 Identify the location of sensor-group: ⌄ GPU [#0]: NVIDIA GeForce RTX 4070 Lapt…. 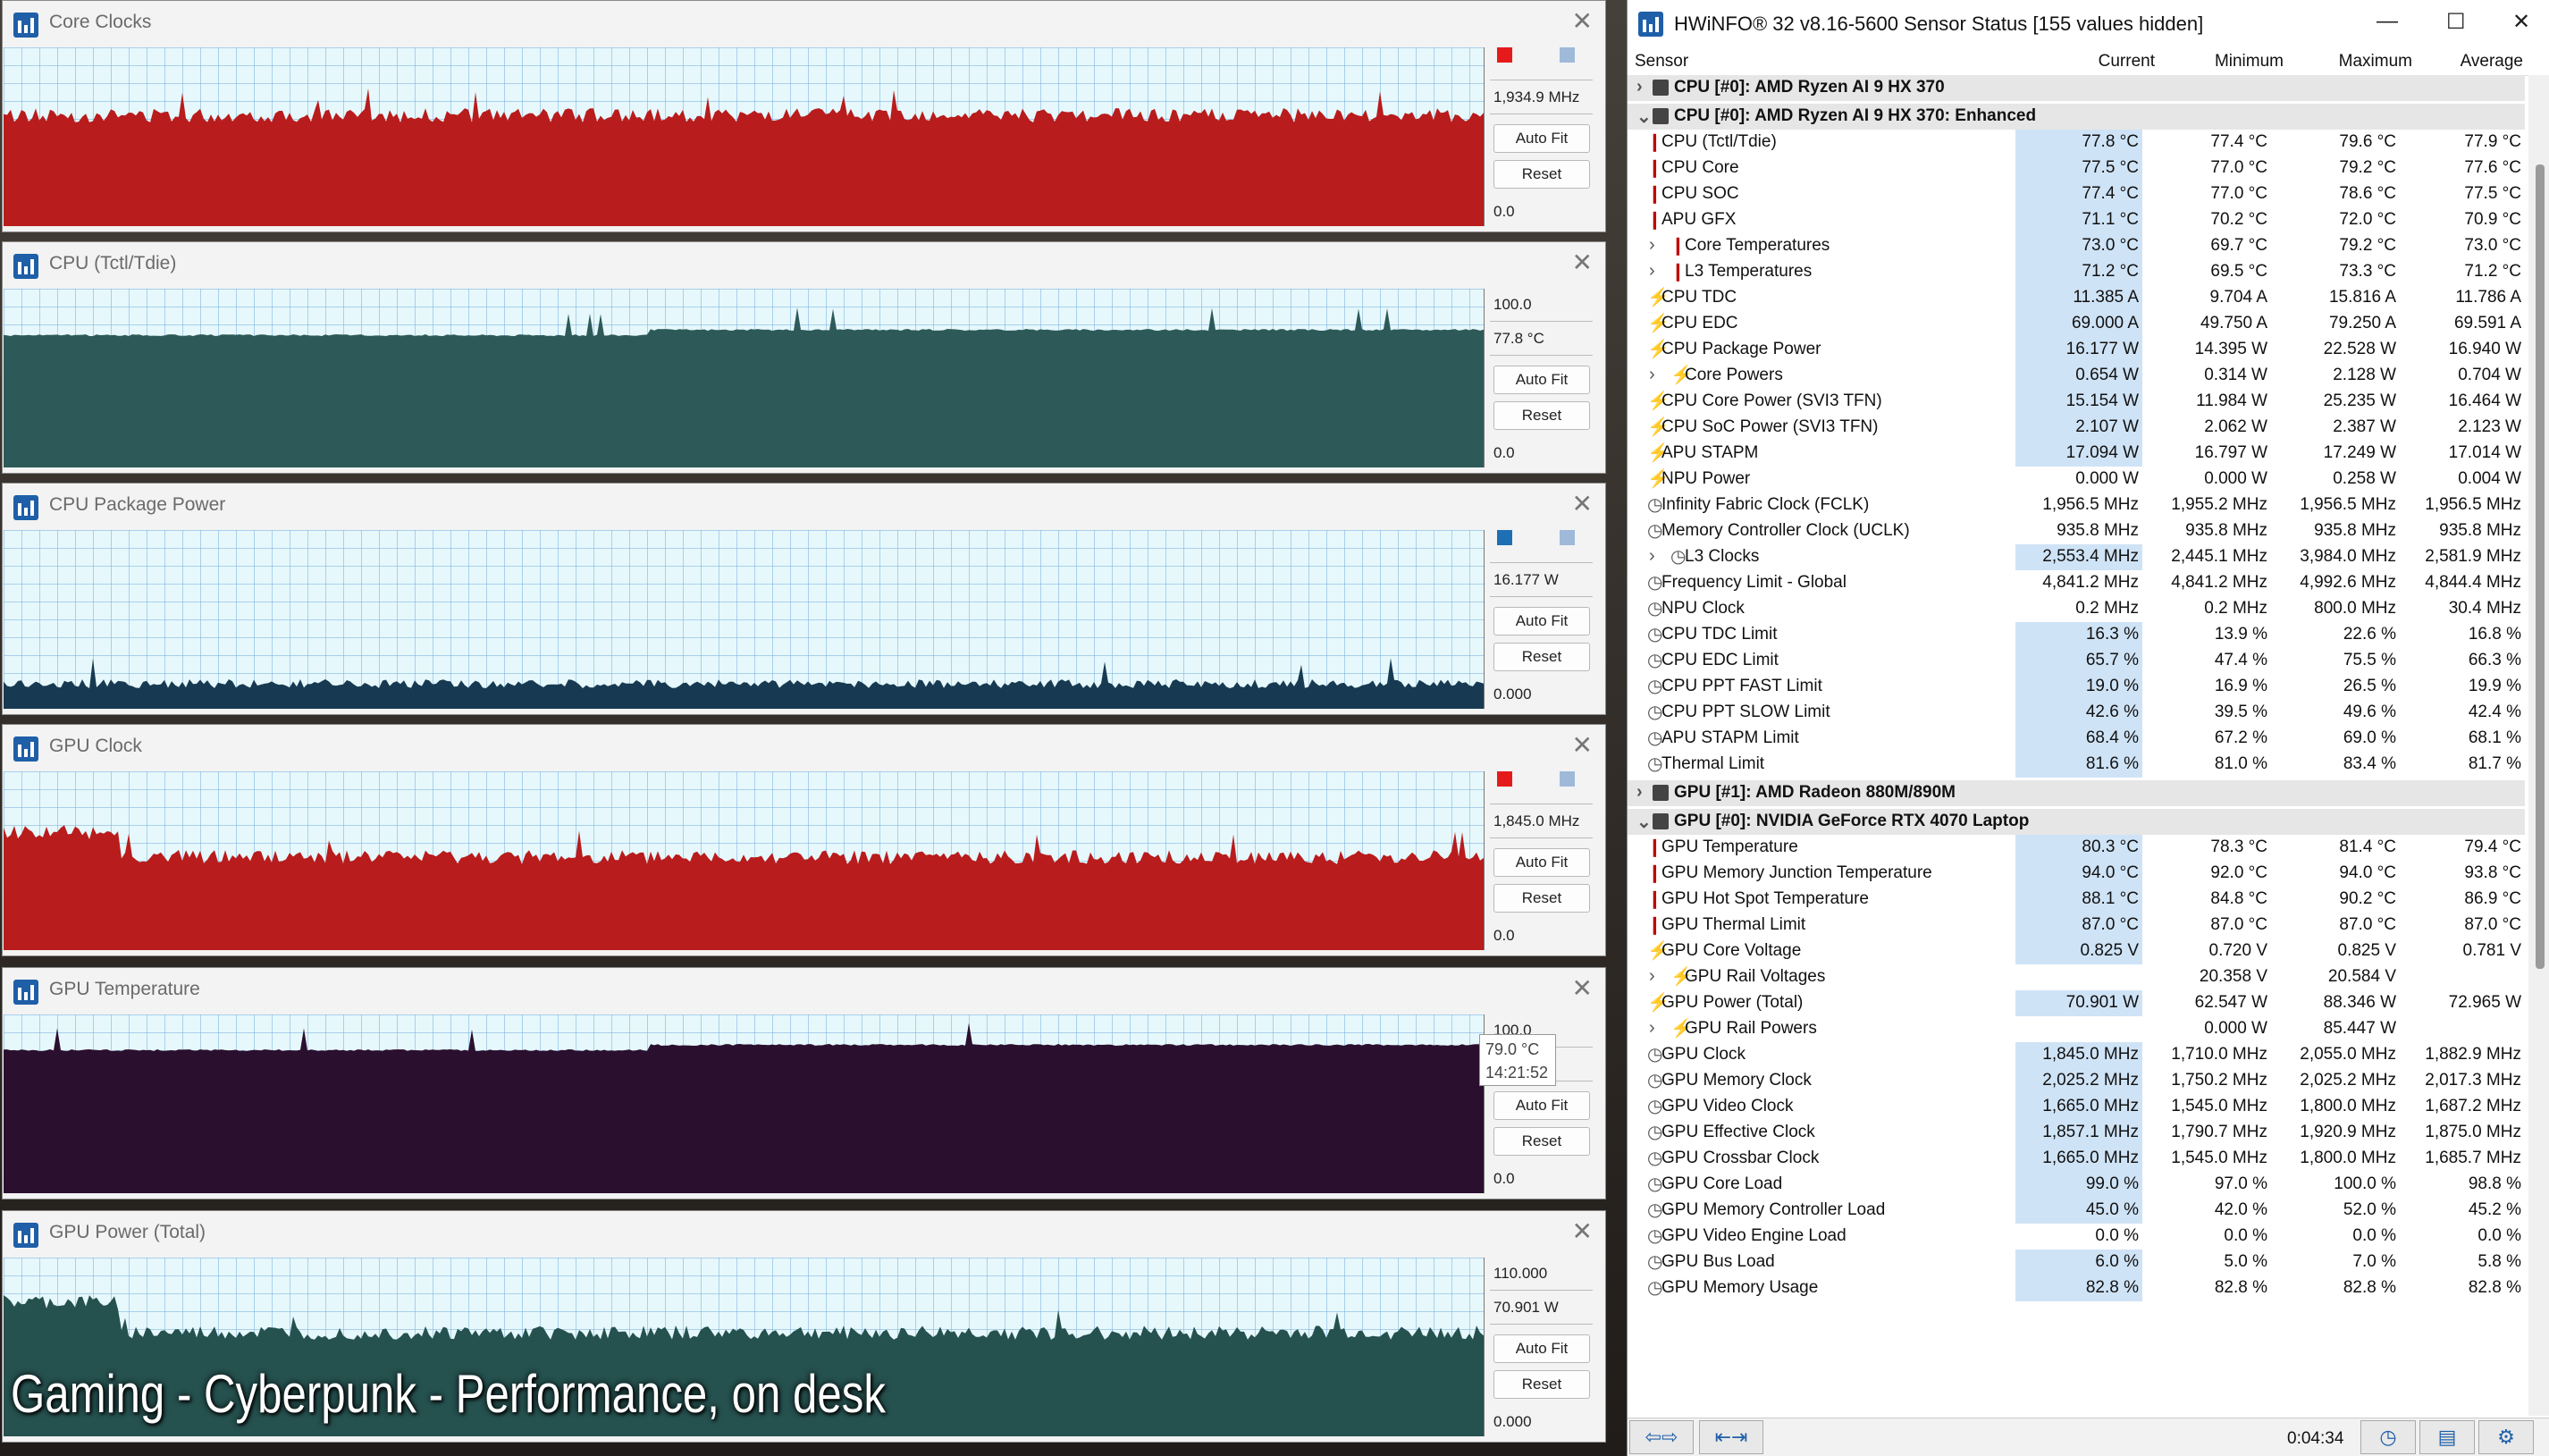
(2076, 822).